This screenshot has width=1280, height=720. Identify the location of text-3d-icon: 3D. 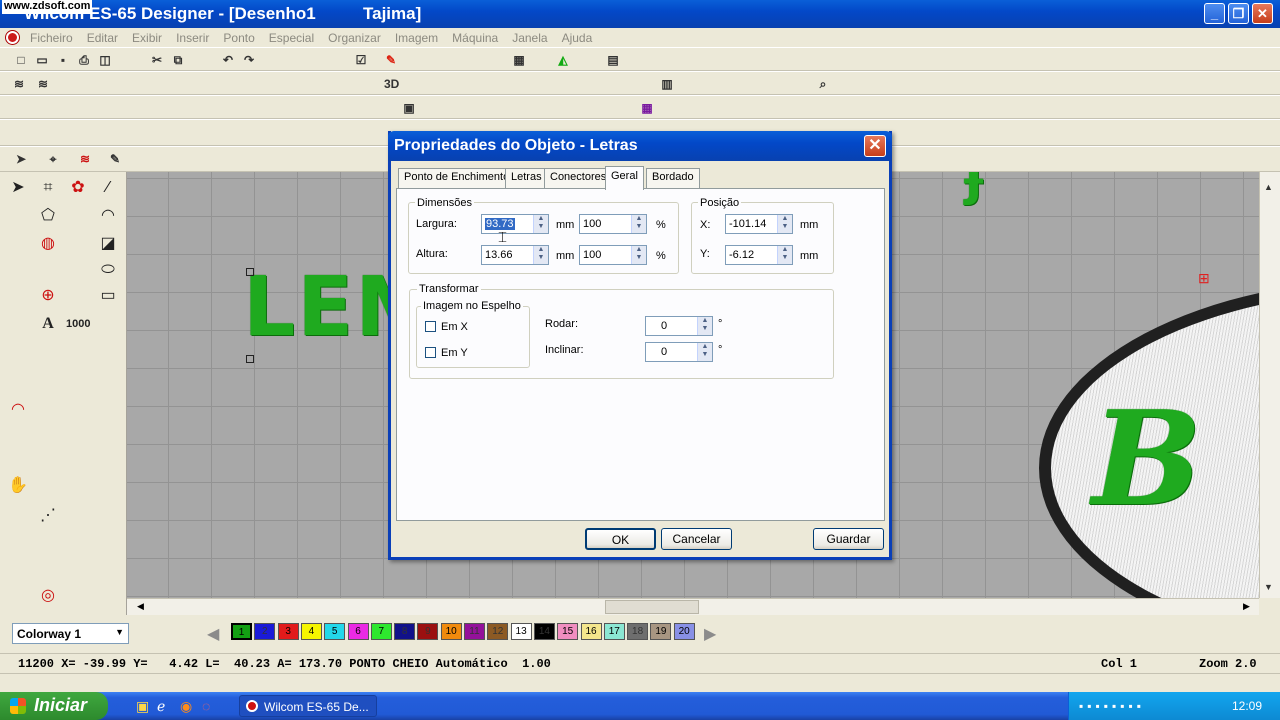
(391, 84).